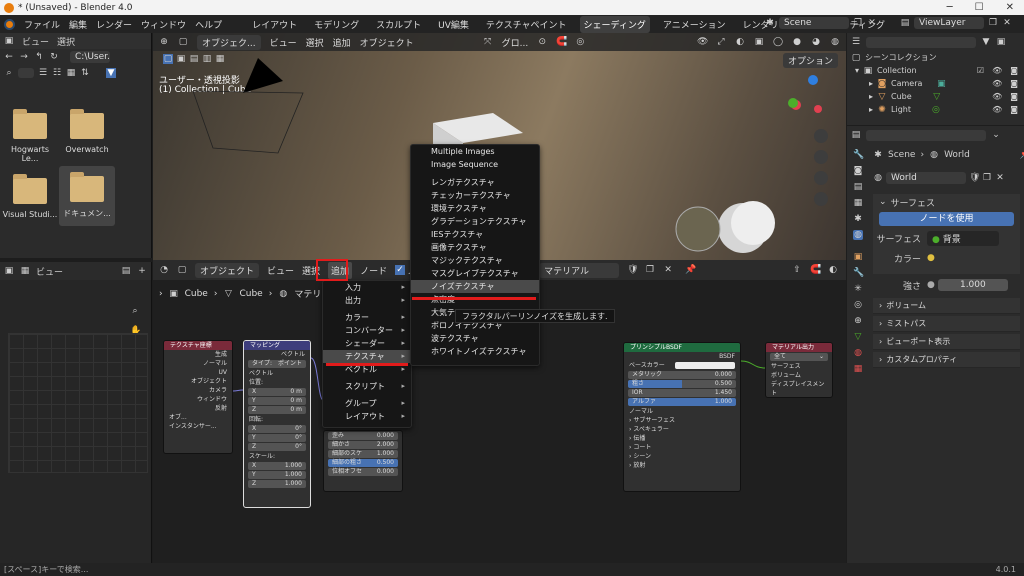  Describe the element at coordinates (793, 103) in the screenshot. I see `gizmo-y-icon` at that location.